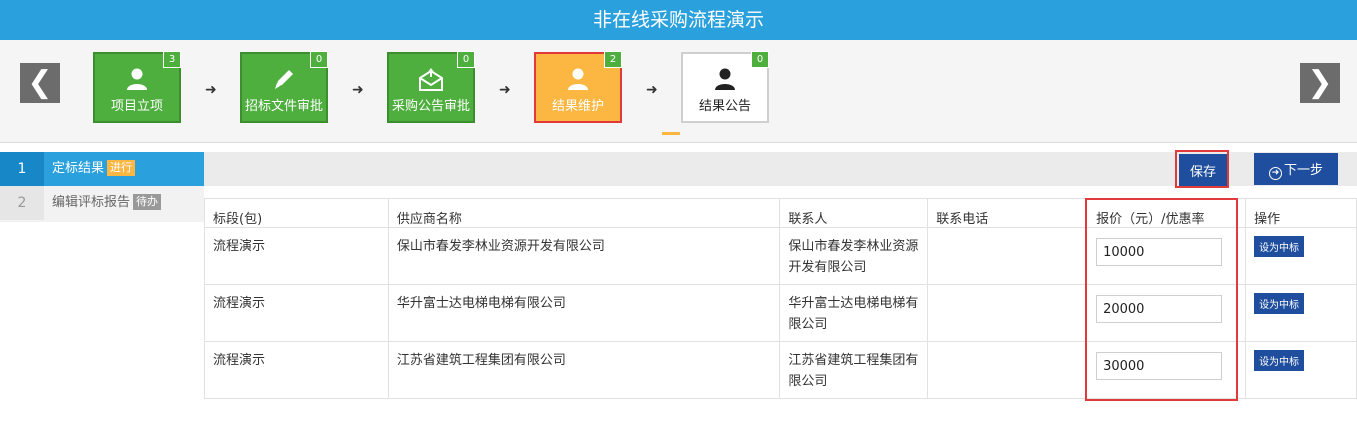  I want to click on column-header: 联系人, so click(854, 213).